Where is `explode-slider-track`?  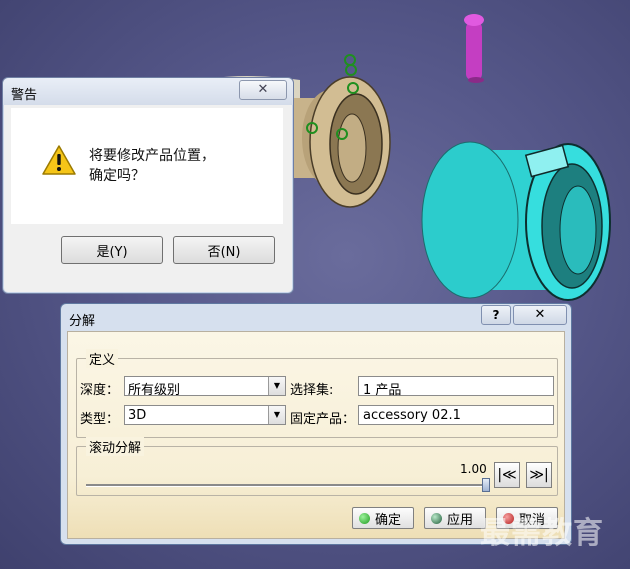 explode-slider-track is located at coordinates (286, 485).